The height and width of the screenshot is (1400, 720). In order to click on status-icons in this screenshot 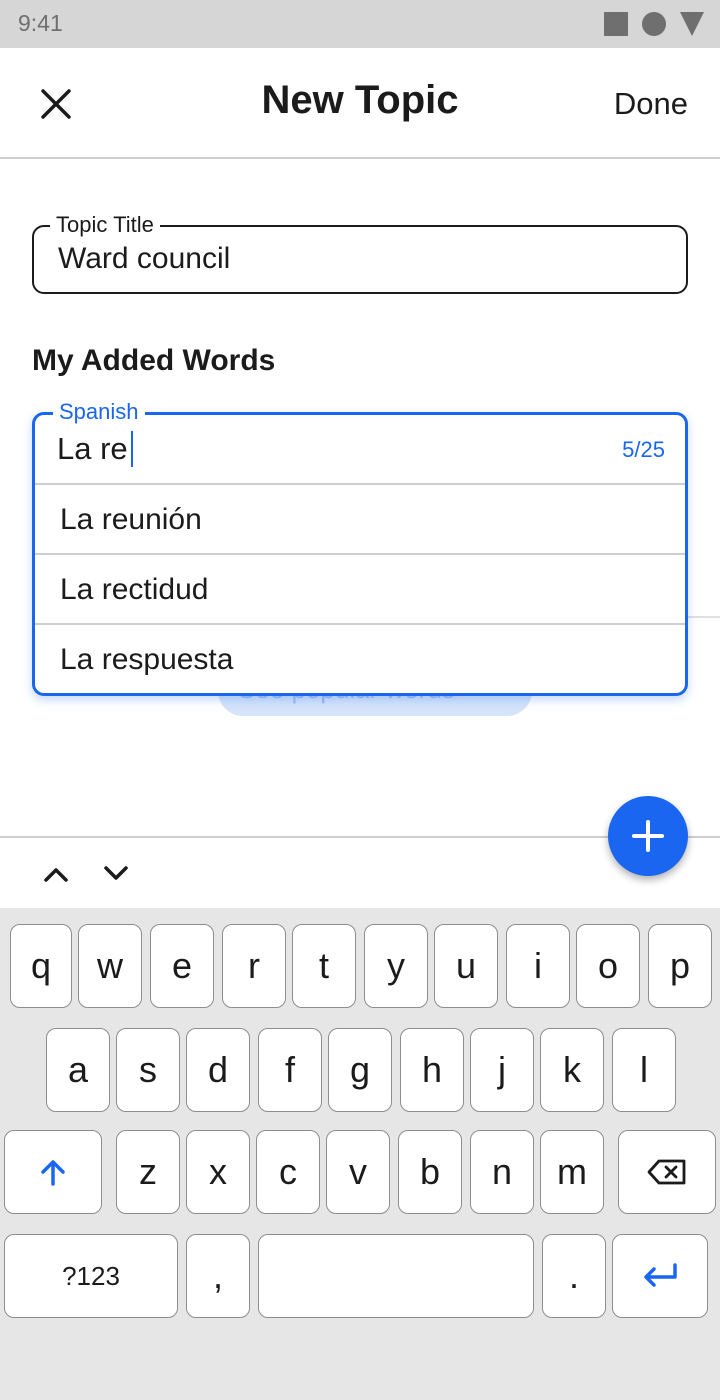, I will do `click(654, 24)`.